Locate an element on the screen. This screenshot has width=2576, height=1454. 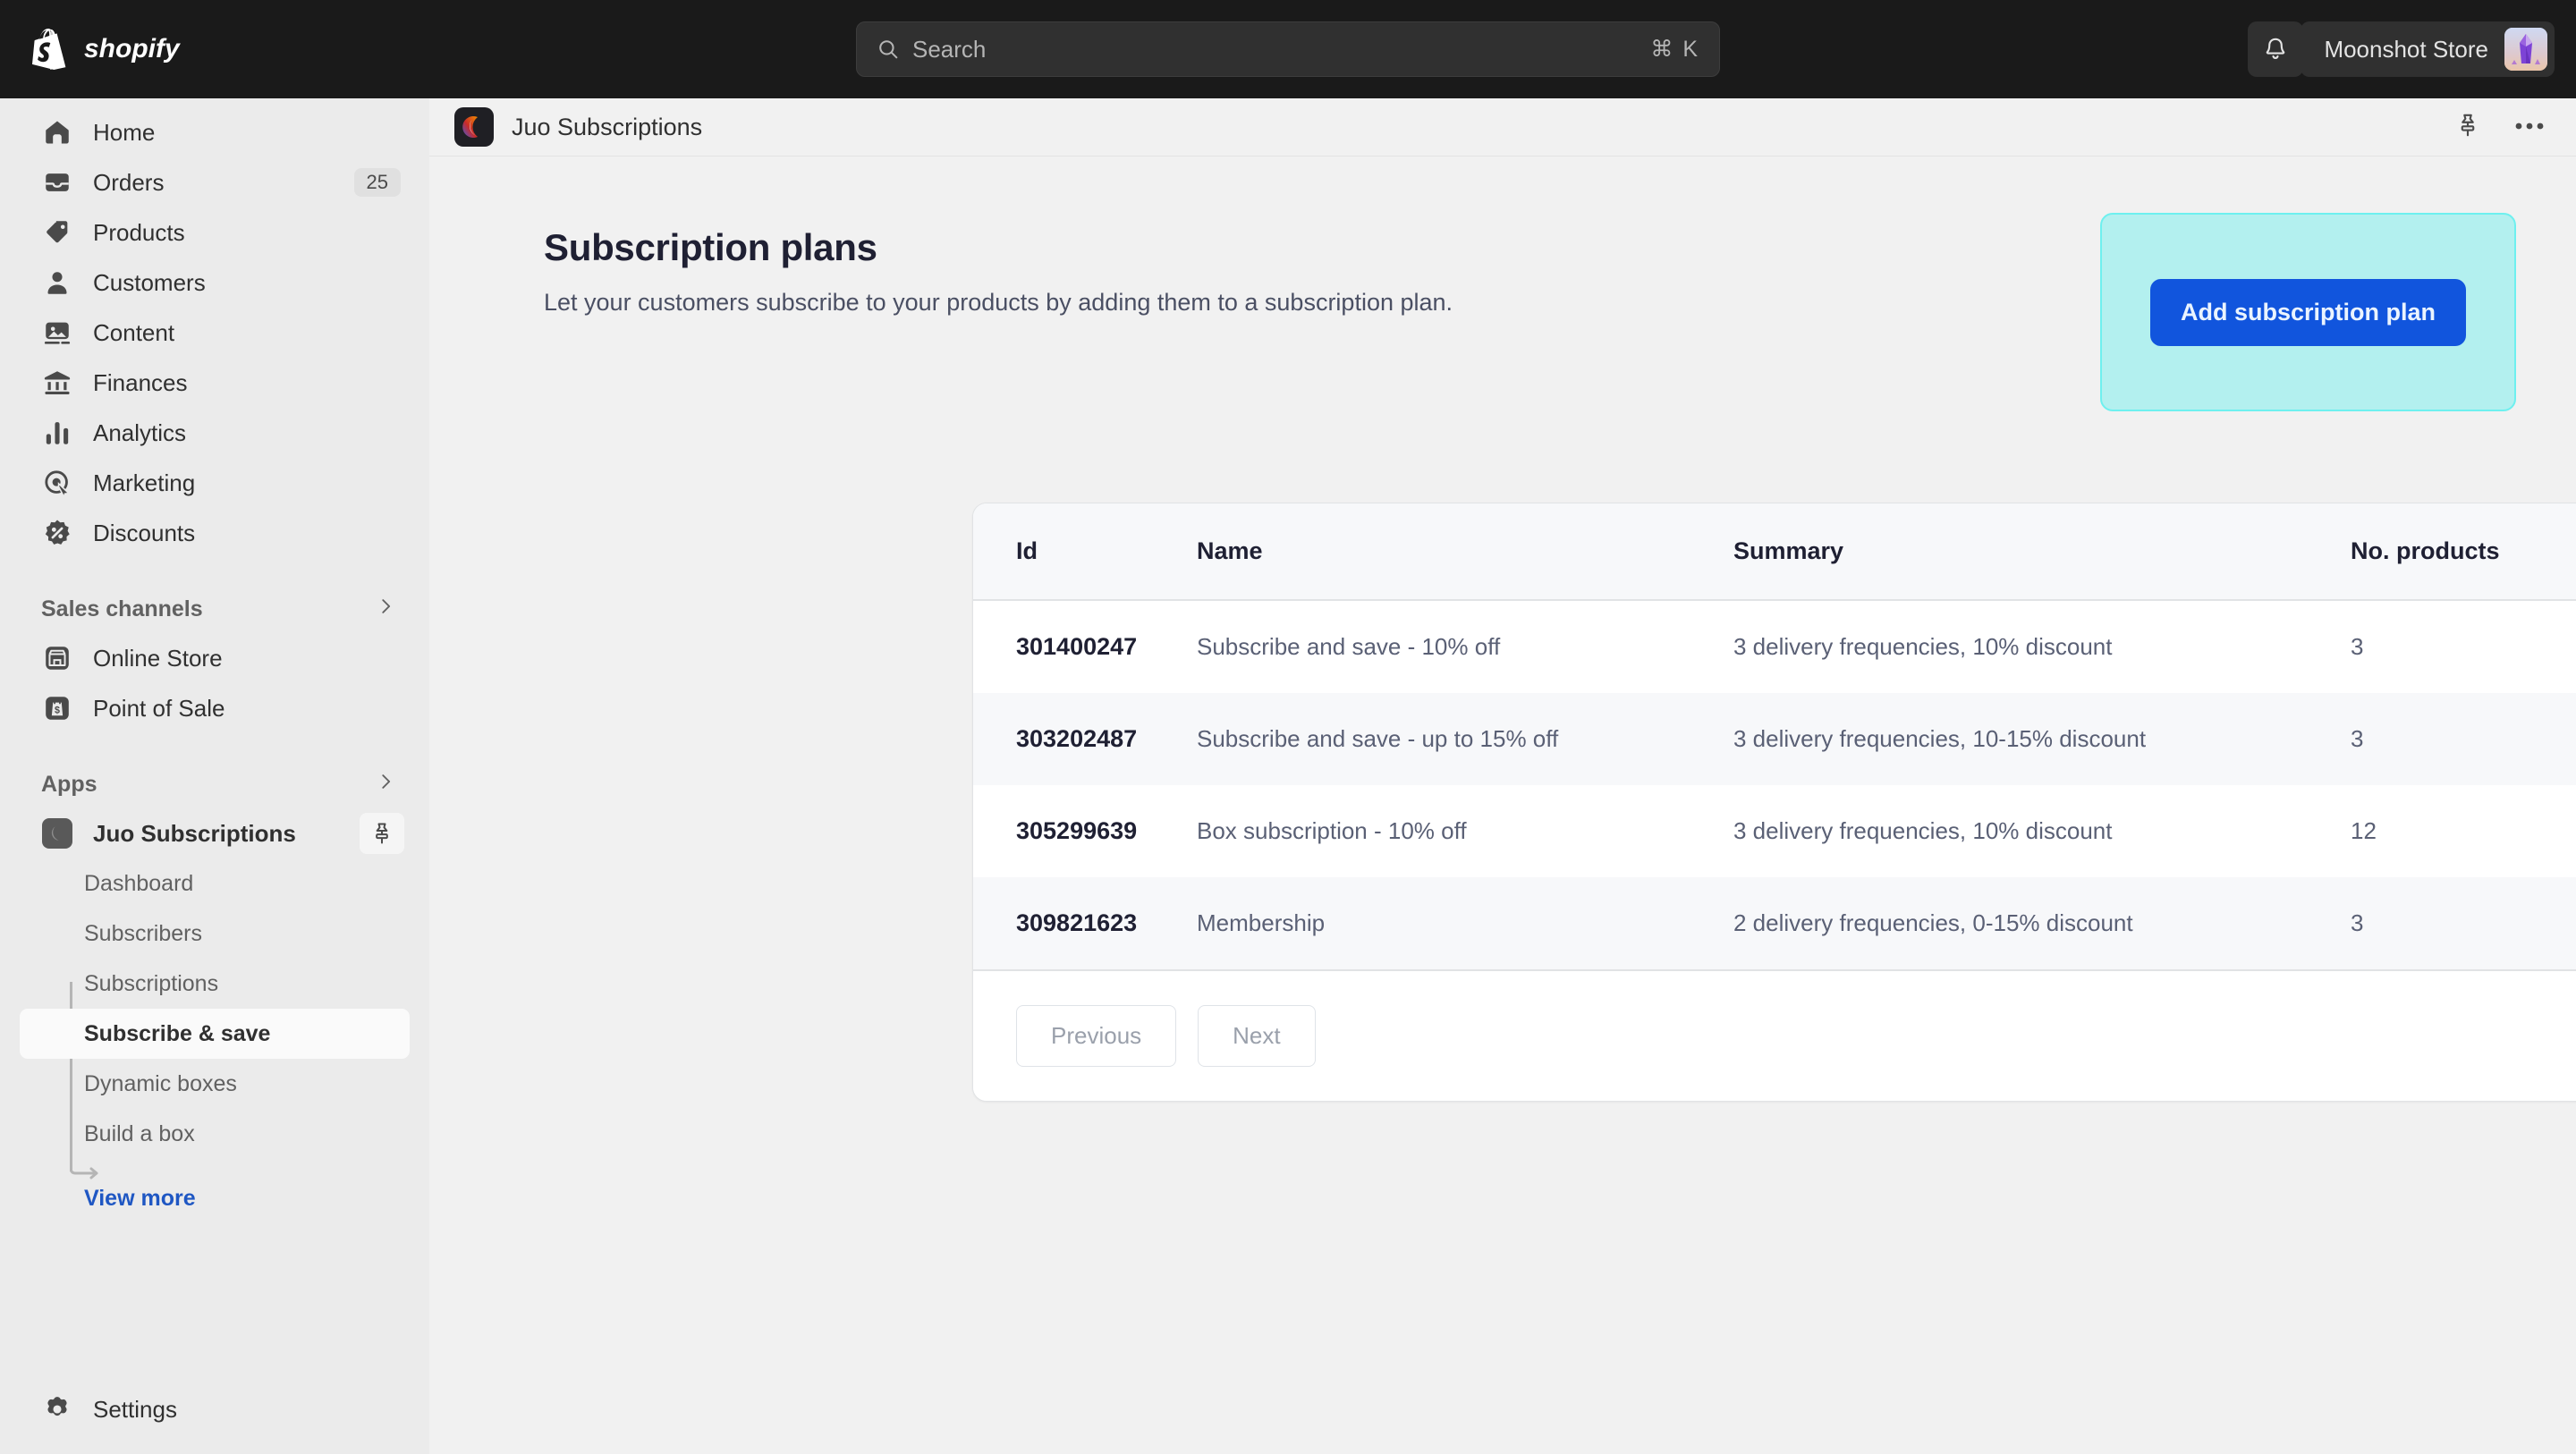
sidebar-item-label: Build a box is located at coordinates (139, 1133).